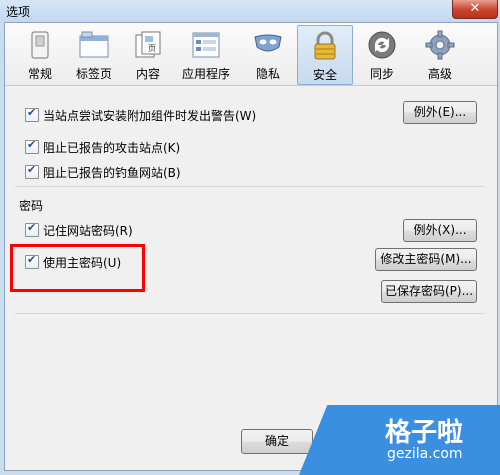 The width and height of the screenshot is (500, 475). What do you see at coordinates (250, 11) in the screenshot?
I see `title-bar: 选项 ✕` at bounding box center [250, 11].